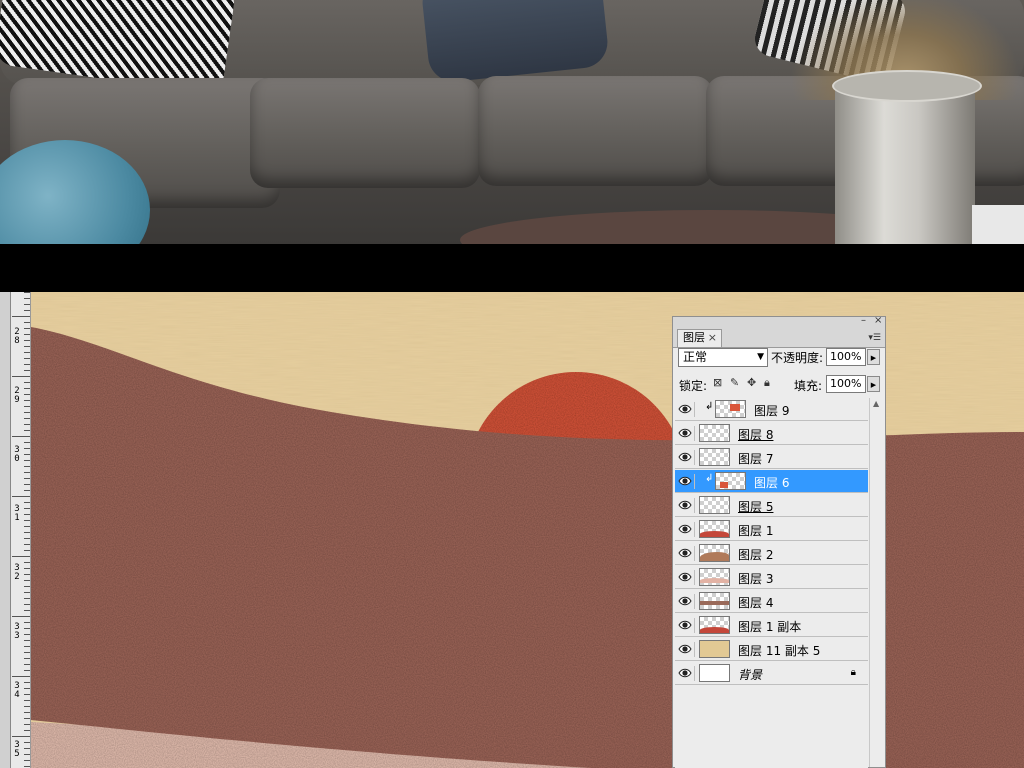 The width and height of the screenshot is (1024, 768). Describe the element at coordinates (723, 357) in the screenshot. I see `blend-mode-select: 正常 ▼` at that location.